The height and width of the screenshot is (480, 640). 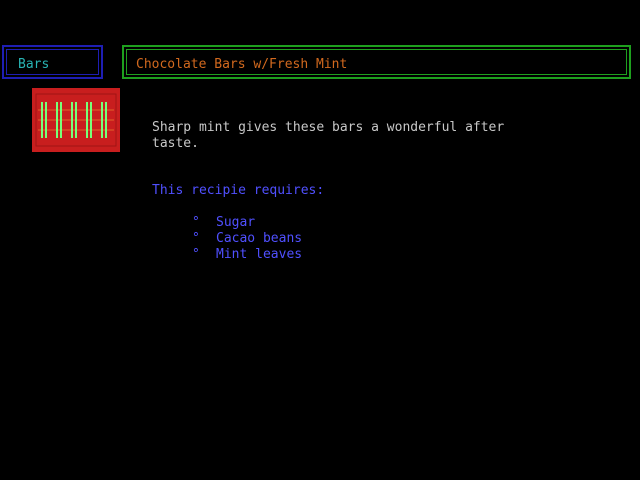 What do you see at coordinates (259, 254) in the screenshot?
I see `ingredient-name: Mint leaves` at bounding box center [259, 254].